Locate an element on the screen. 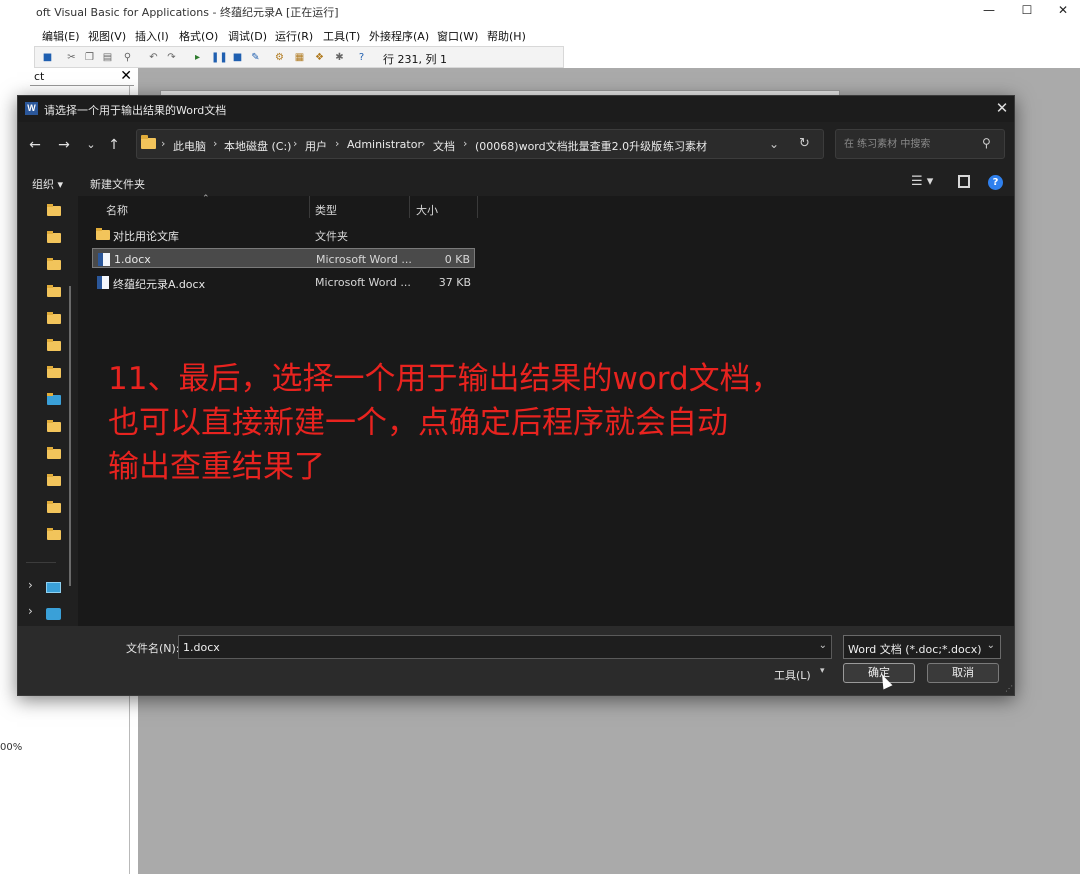 The height and width of the screenshot is (874, 1080). search-box: ⚲ is located at coordinates (920, 144).